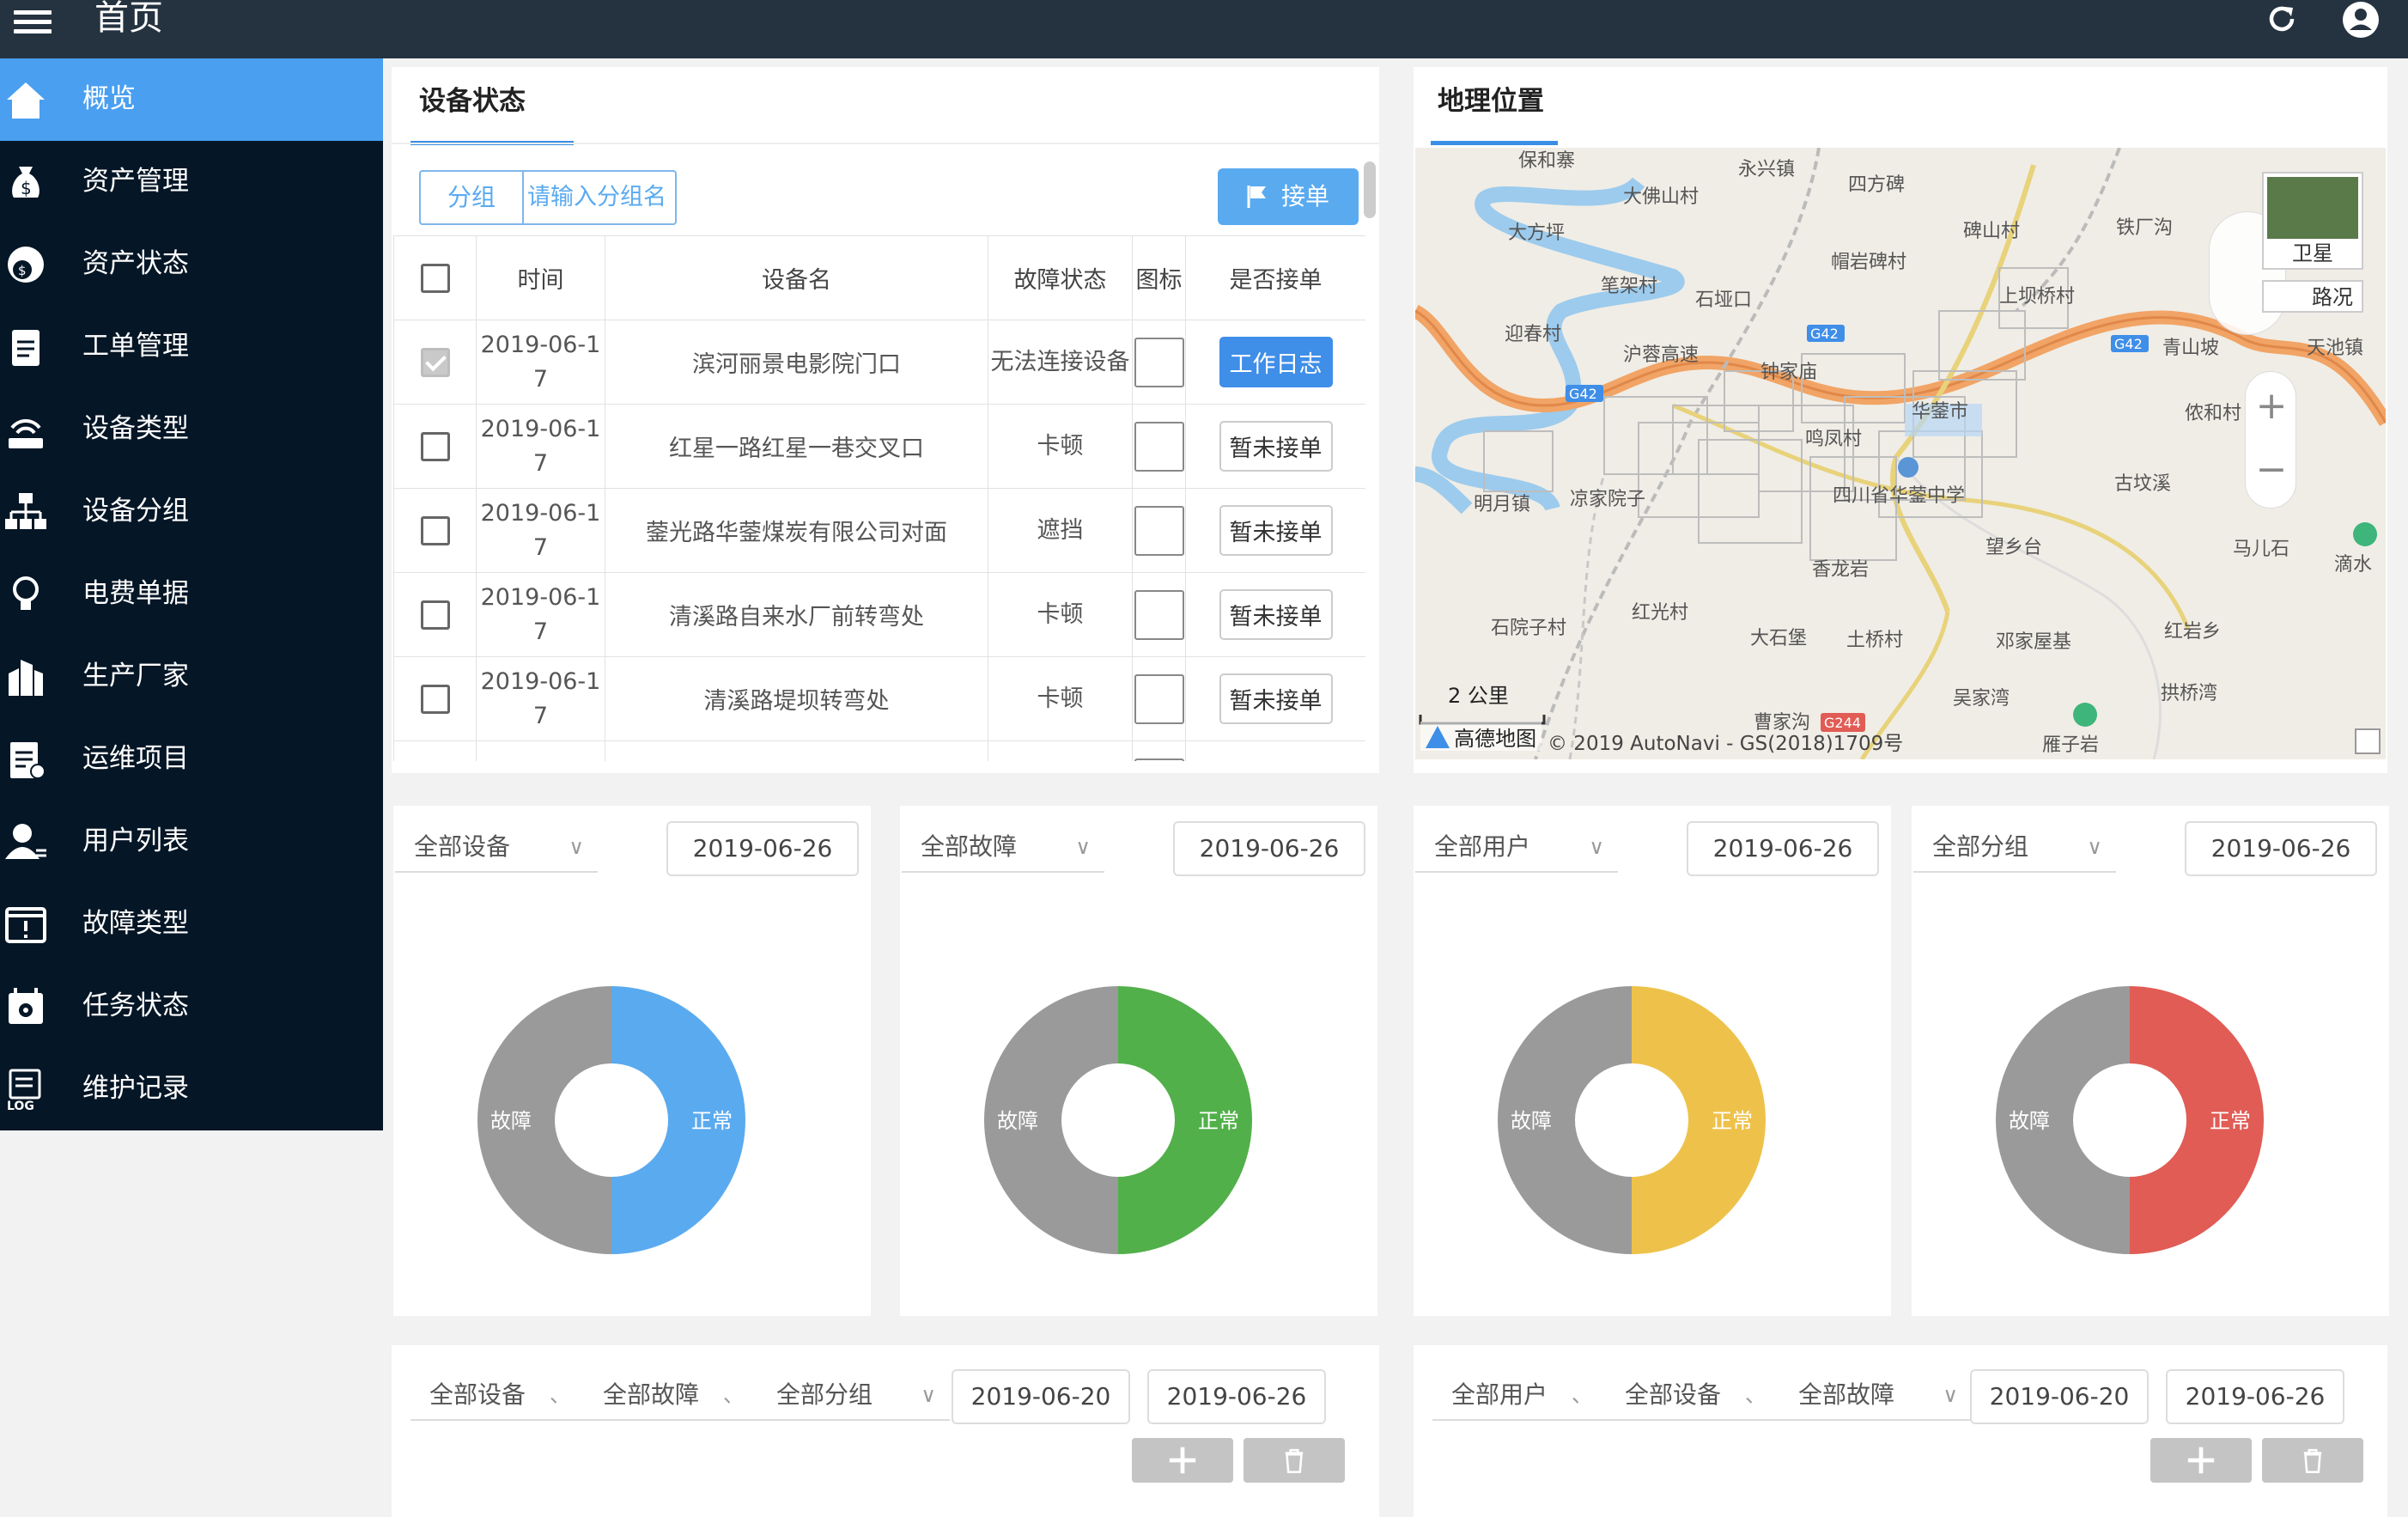 This screenshot has width=2408, height=1517. Describe the element at coordinates (853, 1395) in the screenshot. I see `group-select-filter: 全部分组 ∨` at that location.